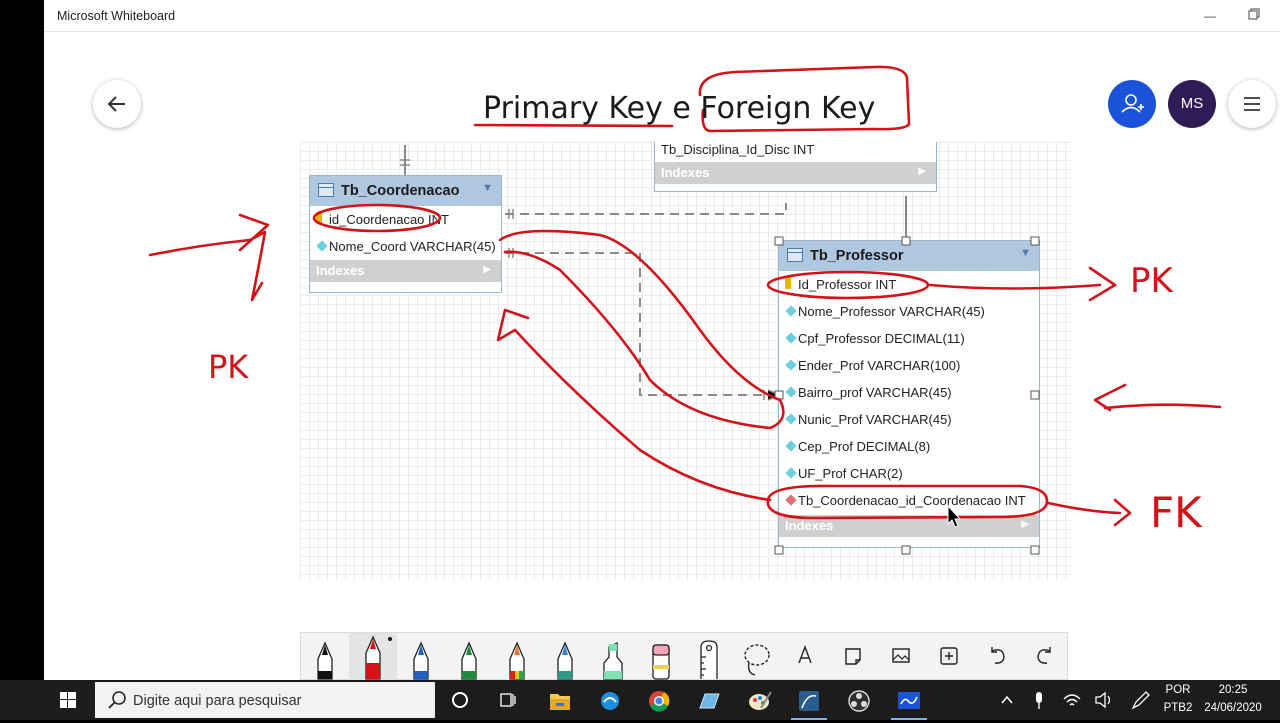 The width and height of the screenshot is (1280, 723). I want to click on taskbar-app-tablet, so click(709, 702).